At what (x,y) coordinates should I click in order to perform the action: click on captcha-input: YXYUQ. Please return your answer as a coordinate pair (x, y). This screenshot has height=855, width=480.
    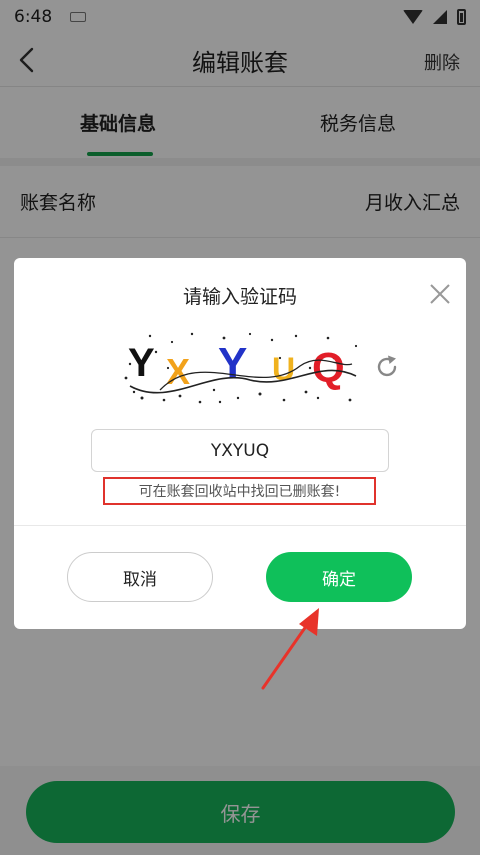
    Looking at the image, I should click on (240, 450).